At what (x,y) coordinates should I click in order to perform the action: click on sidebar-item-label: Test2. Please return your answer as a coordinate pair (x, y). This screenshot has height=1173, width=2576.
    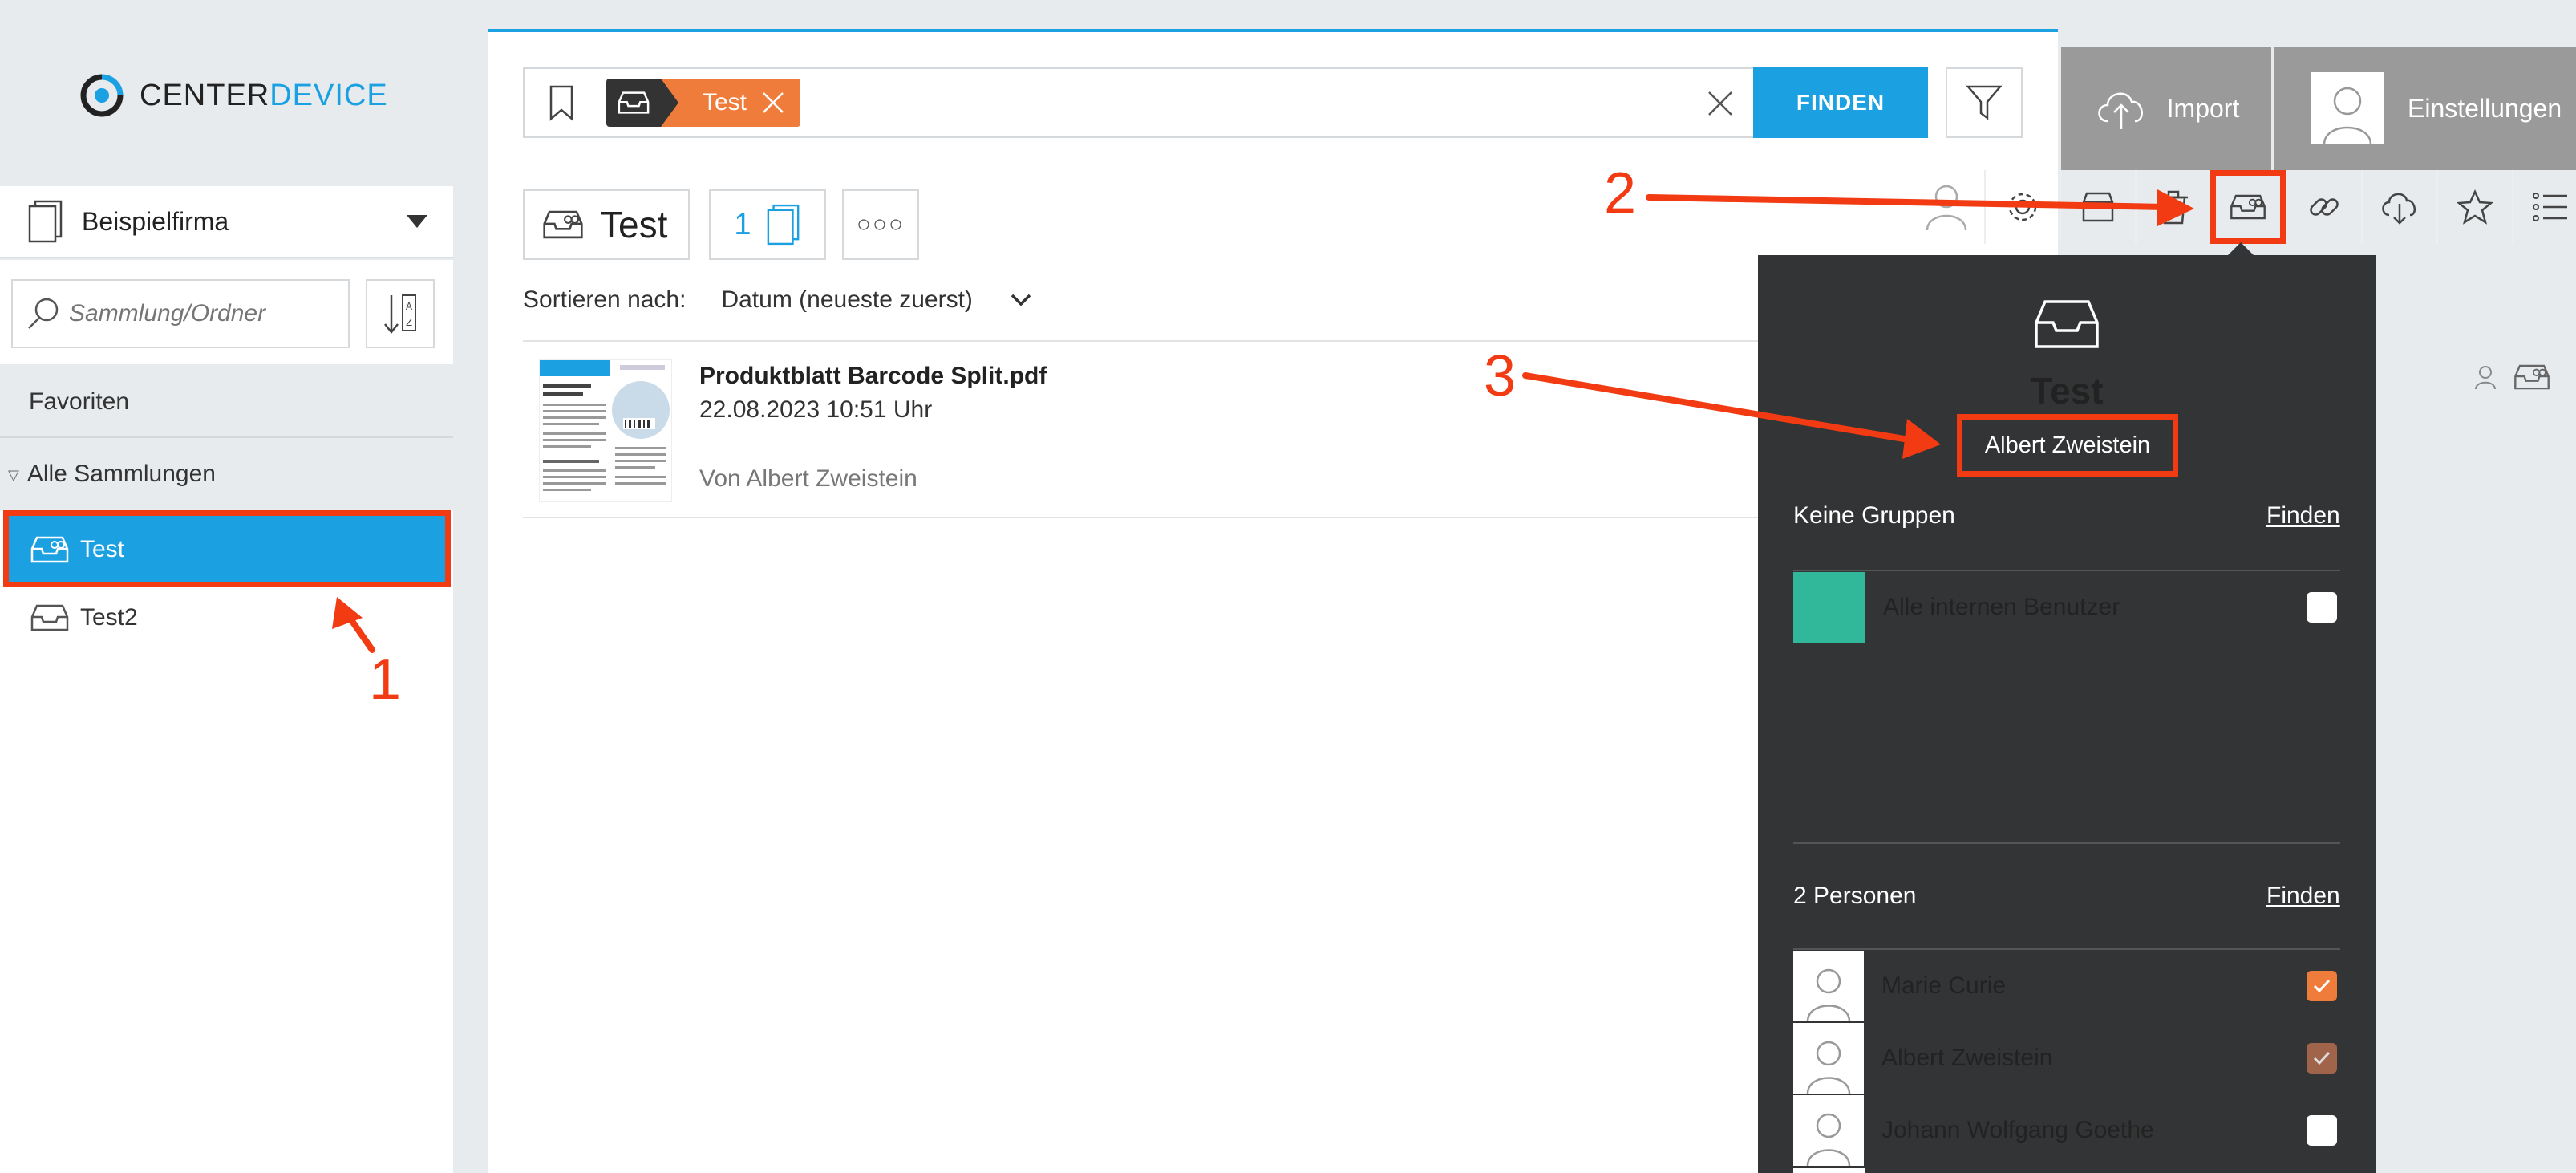
    Looking at the image, I should click on (109, 617).